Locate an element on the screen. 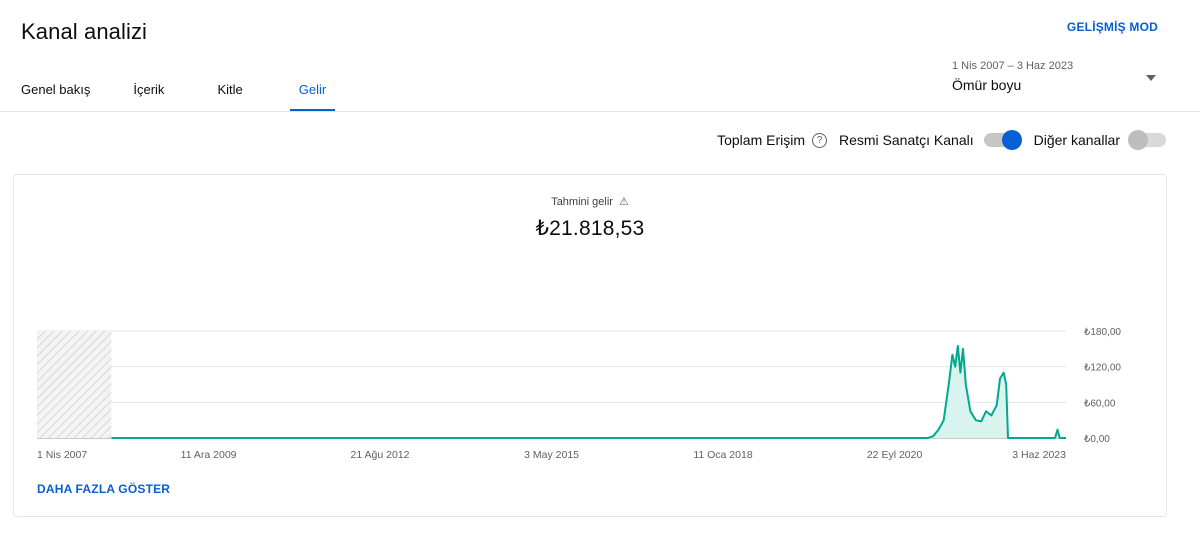 The height and width of the screenshot is (535, 1200). other-channels-toggle is located at coordinates (1147, 140).